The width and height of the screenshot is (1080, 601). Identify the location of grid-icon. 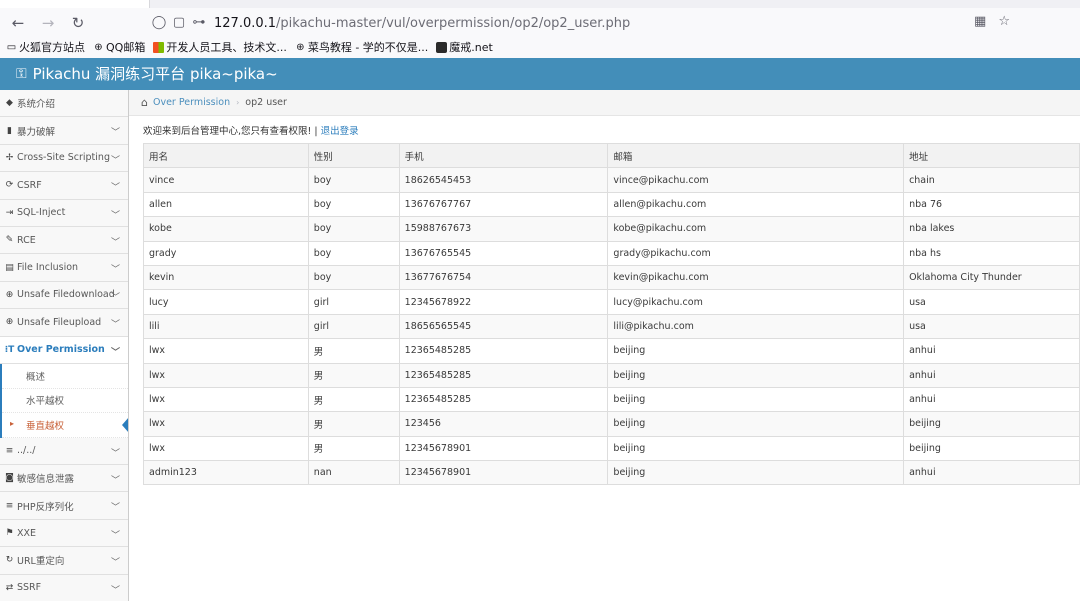
(159, 47).